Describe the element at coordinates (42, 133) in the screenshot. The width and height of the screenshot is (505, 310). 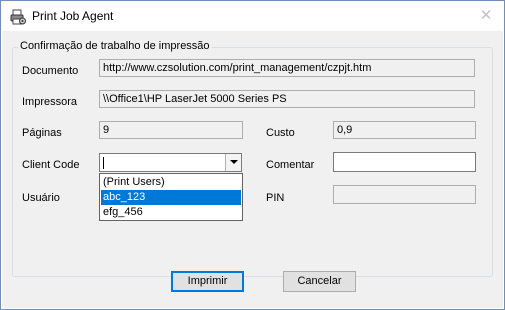
I see `paginas-label: Páginas` at that location.